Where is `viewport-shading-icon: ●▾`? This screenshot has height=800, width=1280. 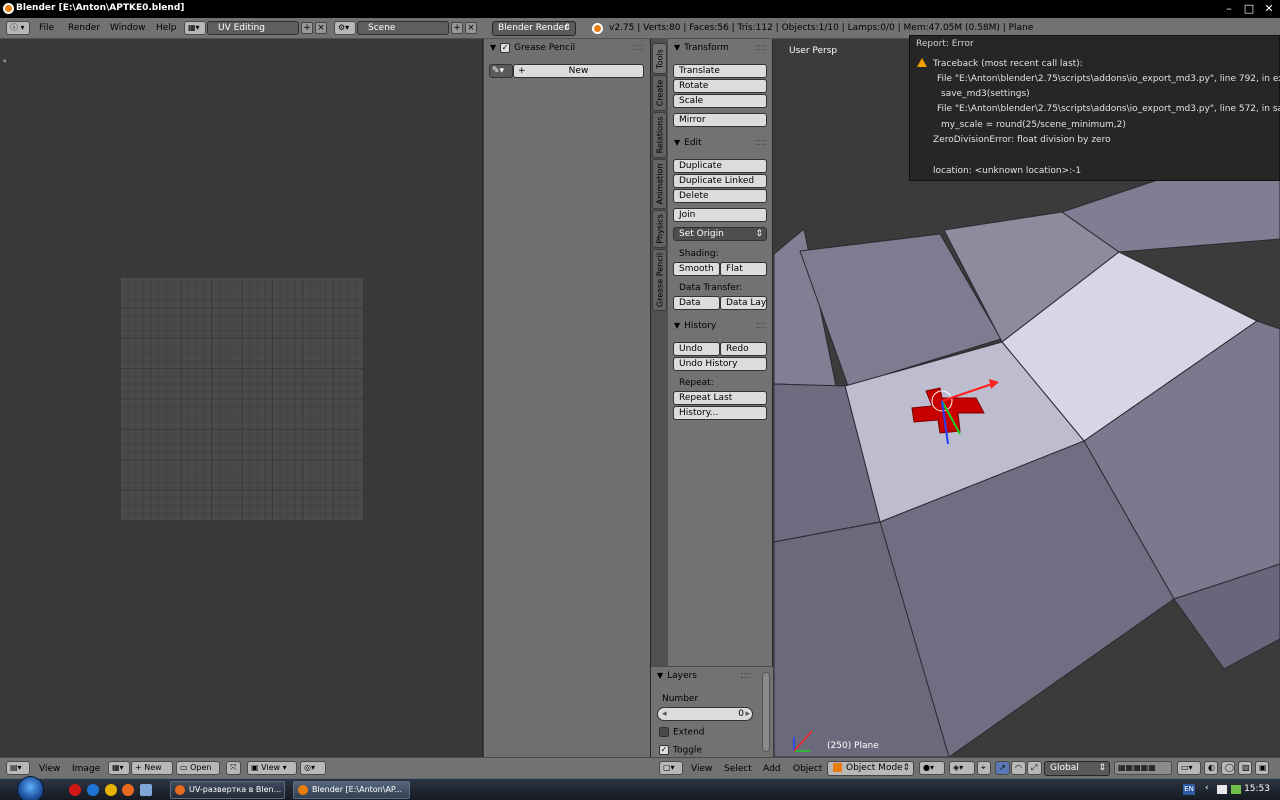 viewport-shading-icon: ●▾ is located at coordinates (932, 768).